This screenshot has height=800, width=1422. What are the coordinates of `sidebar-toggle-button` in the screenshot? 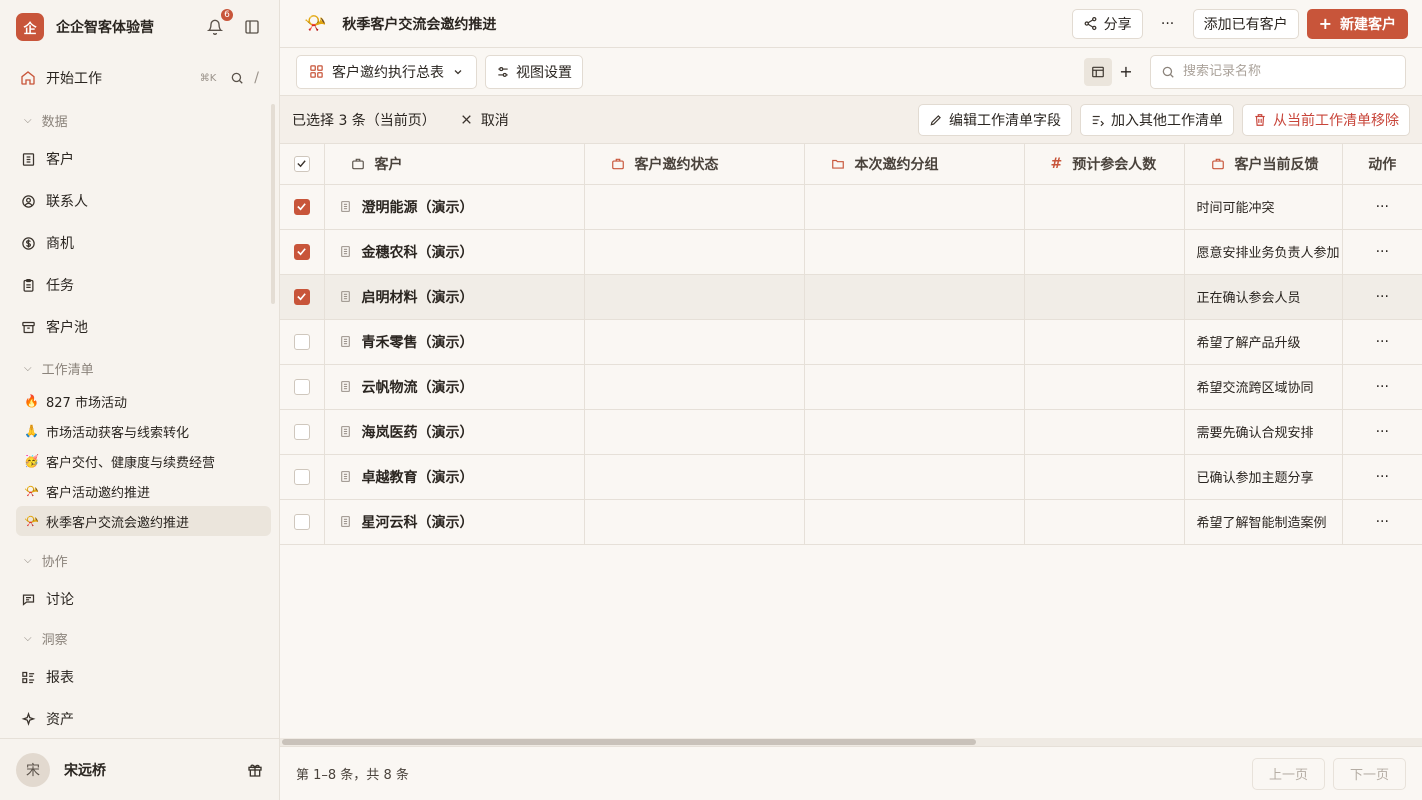 It's located at (252, 27).